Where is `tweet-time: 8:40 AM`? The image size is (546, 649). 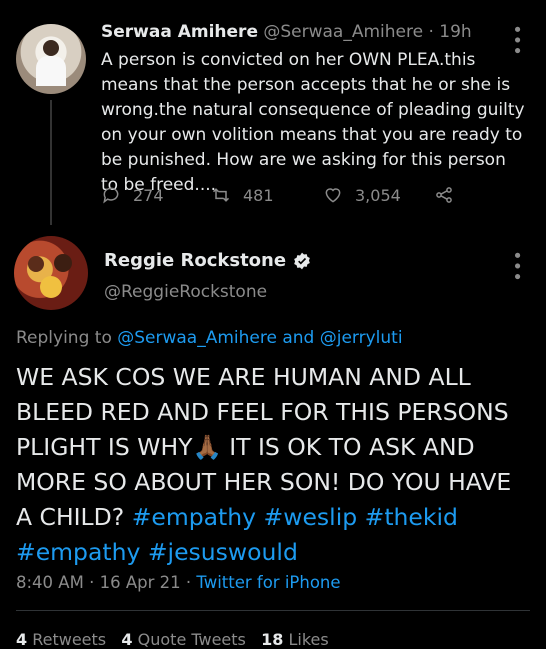
tweet-time: 8:40 AM is located at coordinates (50, 582).